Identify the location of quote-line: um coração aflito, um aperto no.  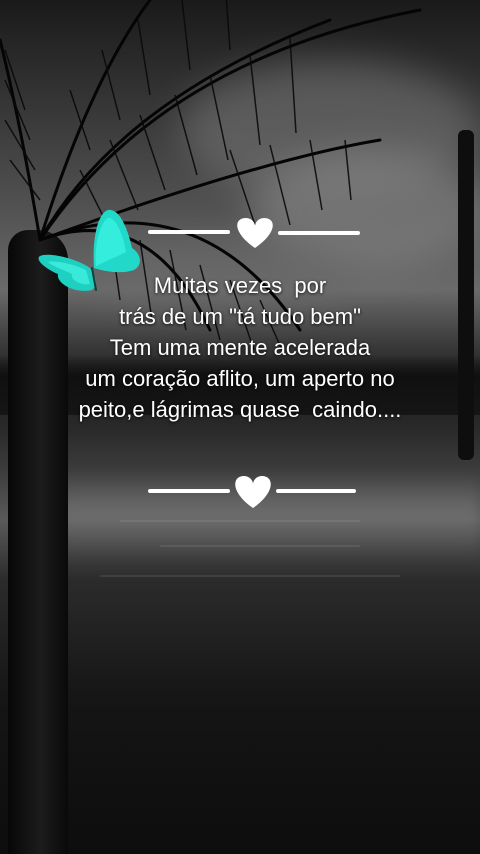
(240, 378).